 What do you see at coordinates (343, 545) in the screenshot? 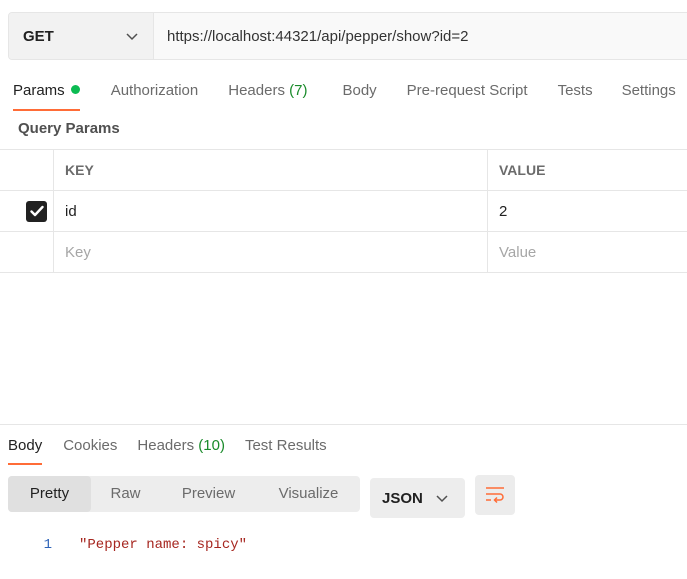
I see `response-code: 1 "Pepper name: spicy"` at bounding box center [343, 545].